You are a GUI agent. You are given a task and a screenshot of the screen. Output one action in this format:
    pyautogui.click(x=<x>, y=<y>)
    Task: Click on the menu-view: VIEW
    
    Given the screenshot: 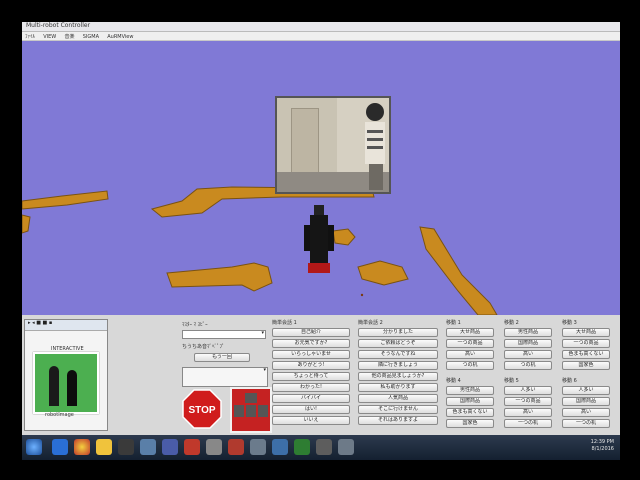 What is the action you would take?
    pyautogui.click(x=49, y=37)
    